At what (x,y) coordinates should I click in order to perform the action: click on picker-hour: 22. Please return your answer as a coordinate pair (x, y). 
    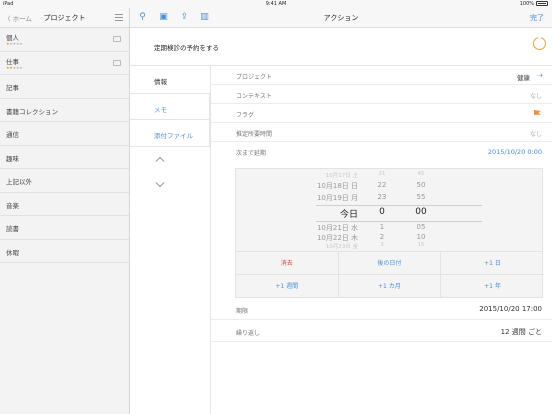
    Looking at the image, I should click on (382, 185).